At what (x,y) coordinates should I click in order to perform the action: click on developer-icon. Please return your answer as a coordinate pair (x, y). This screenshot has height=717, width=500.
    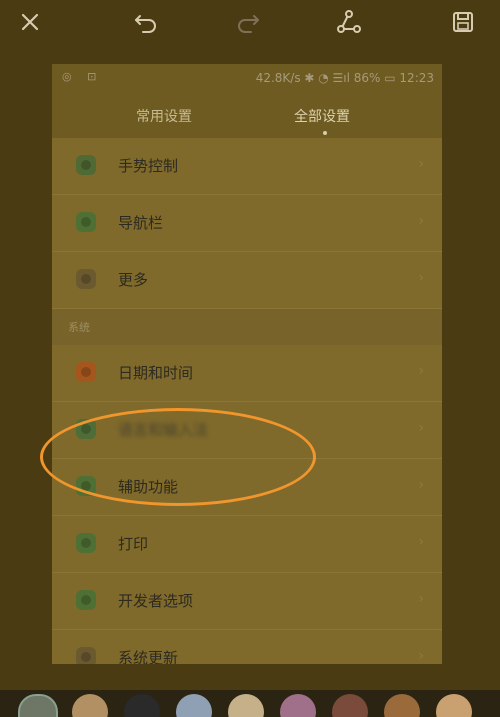
    Looking at the image, I should click on (86, 600).